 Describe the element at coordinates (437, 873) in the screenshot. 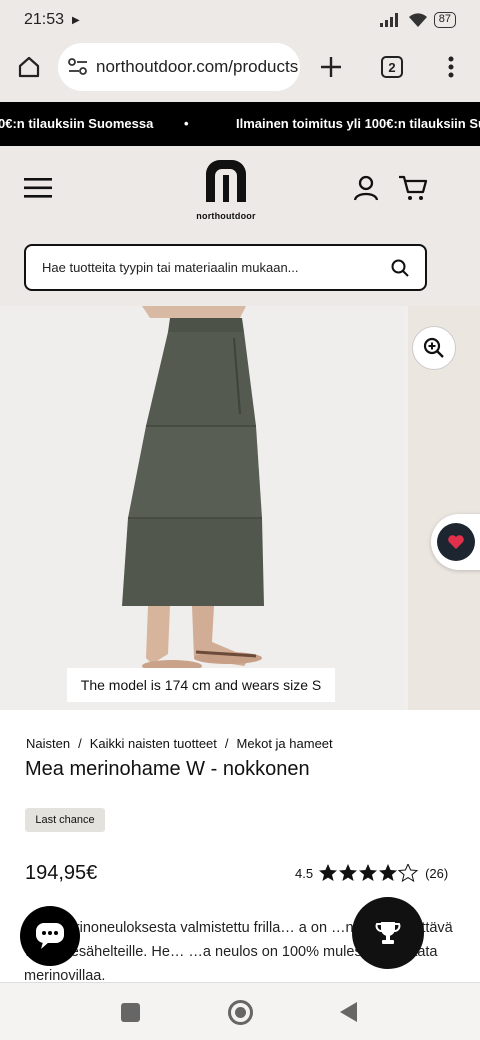

I see `review-count: (26)` at that location.